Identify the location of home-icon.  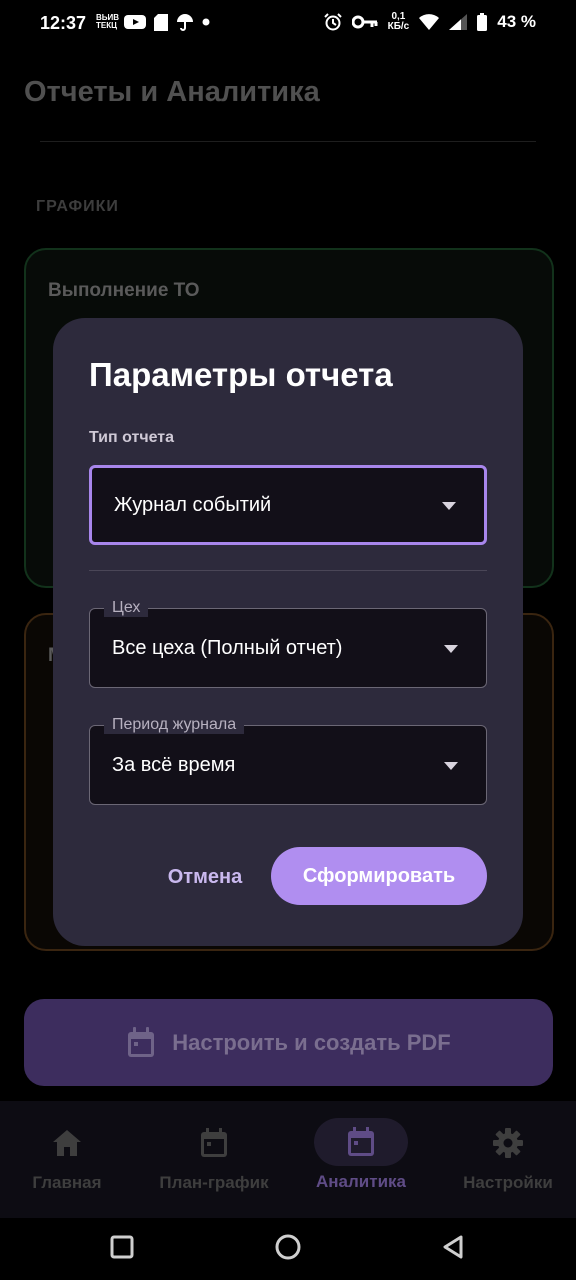
(67, 1143).